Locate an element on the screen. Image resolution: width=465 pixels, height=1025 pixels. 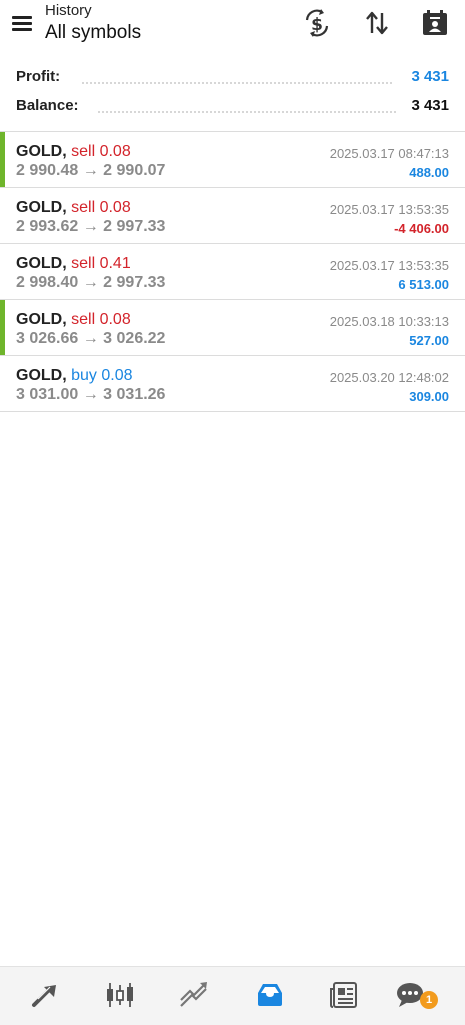
trade-icon is located at coordinates (194, 995).